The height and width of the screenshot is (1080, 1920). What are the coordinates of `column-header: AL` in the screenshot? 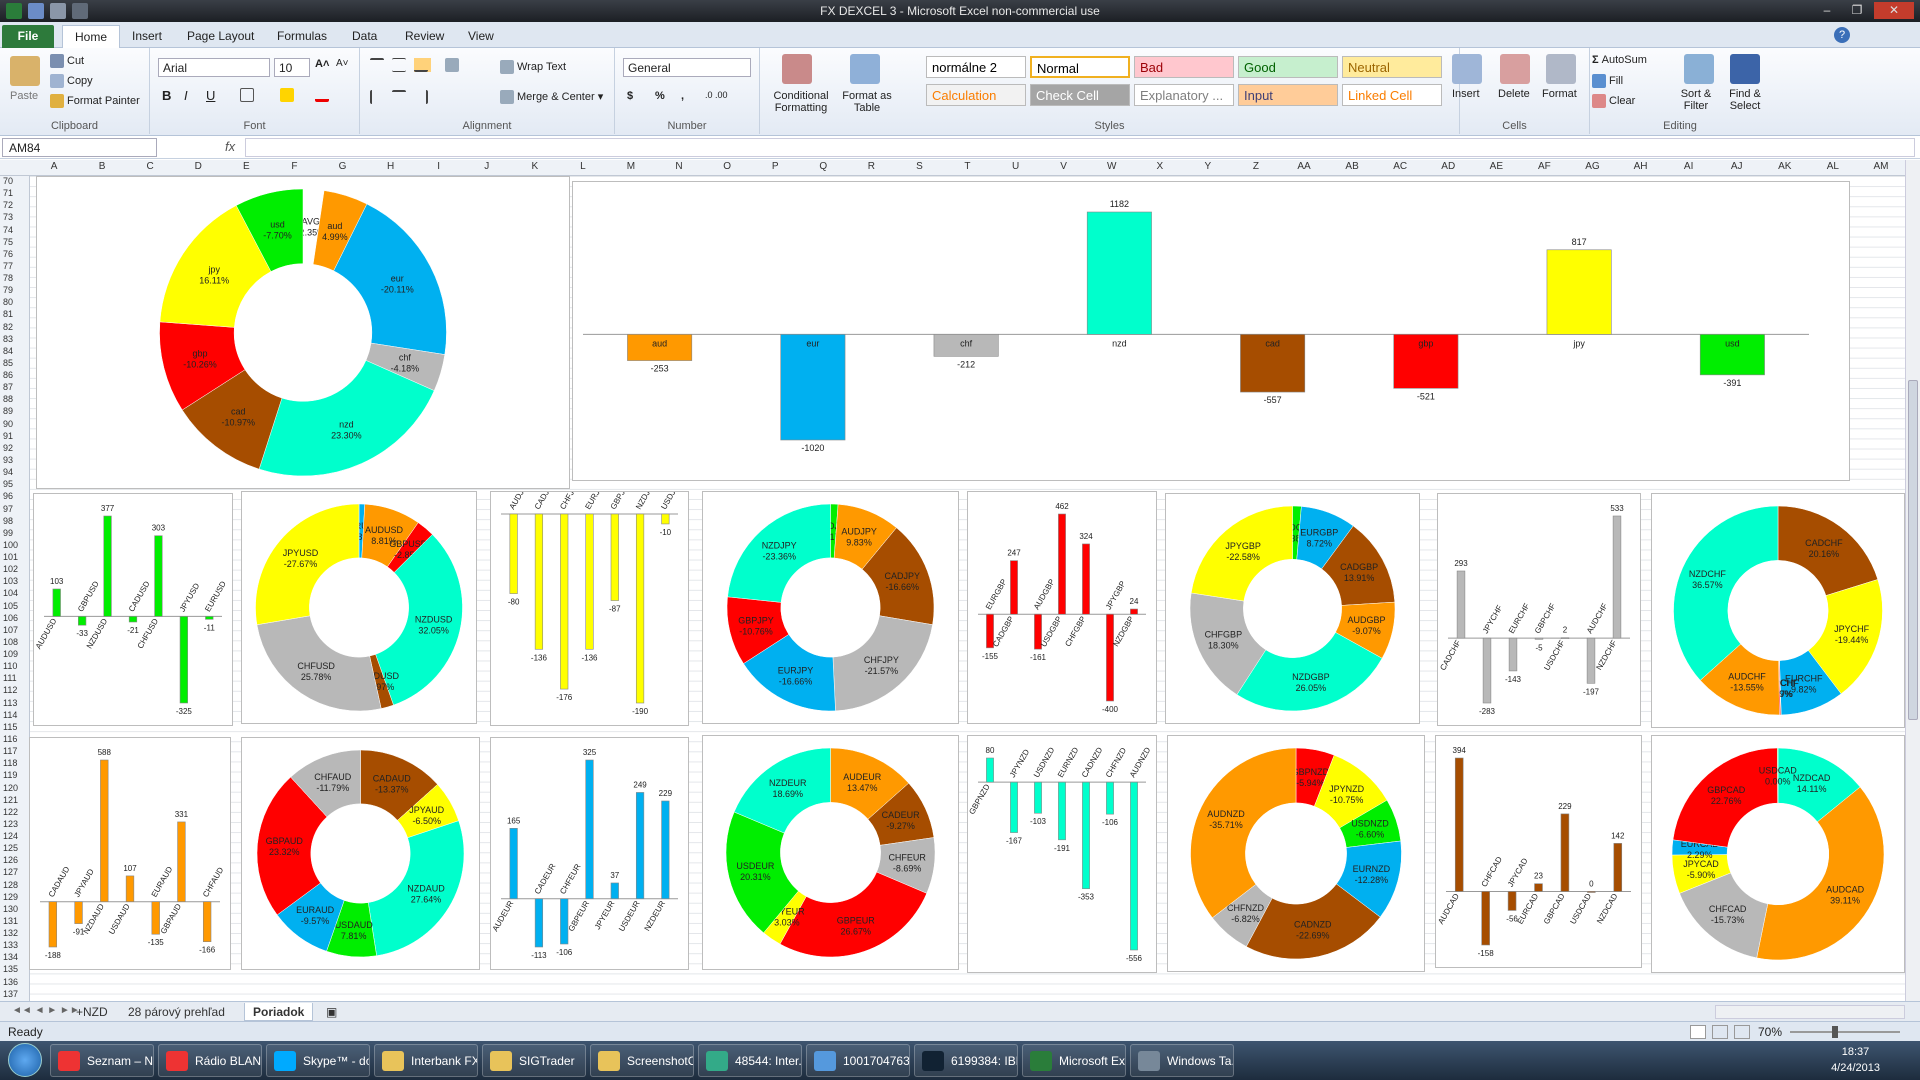 It's located at (1833, 166).